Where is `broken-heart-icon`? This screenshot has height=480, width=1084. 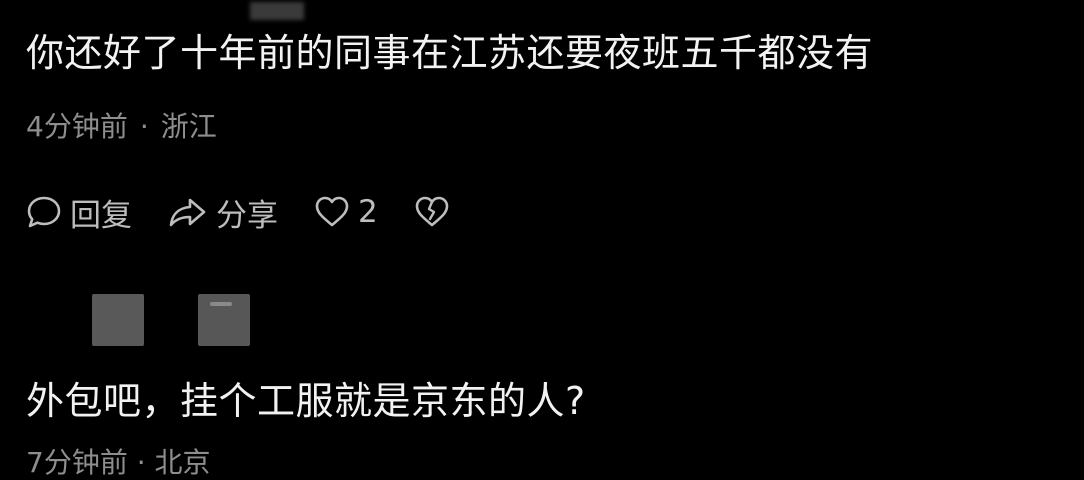 broken-heart-icon is located at coordinates (432, 212).